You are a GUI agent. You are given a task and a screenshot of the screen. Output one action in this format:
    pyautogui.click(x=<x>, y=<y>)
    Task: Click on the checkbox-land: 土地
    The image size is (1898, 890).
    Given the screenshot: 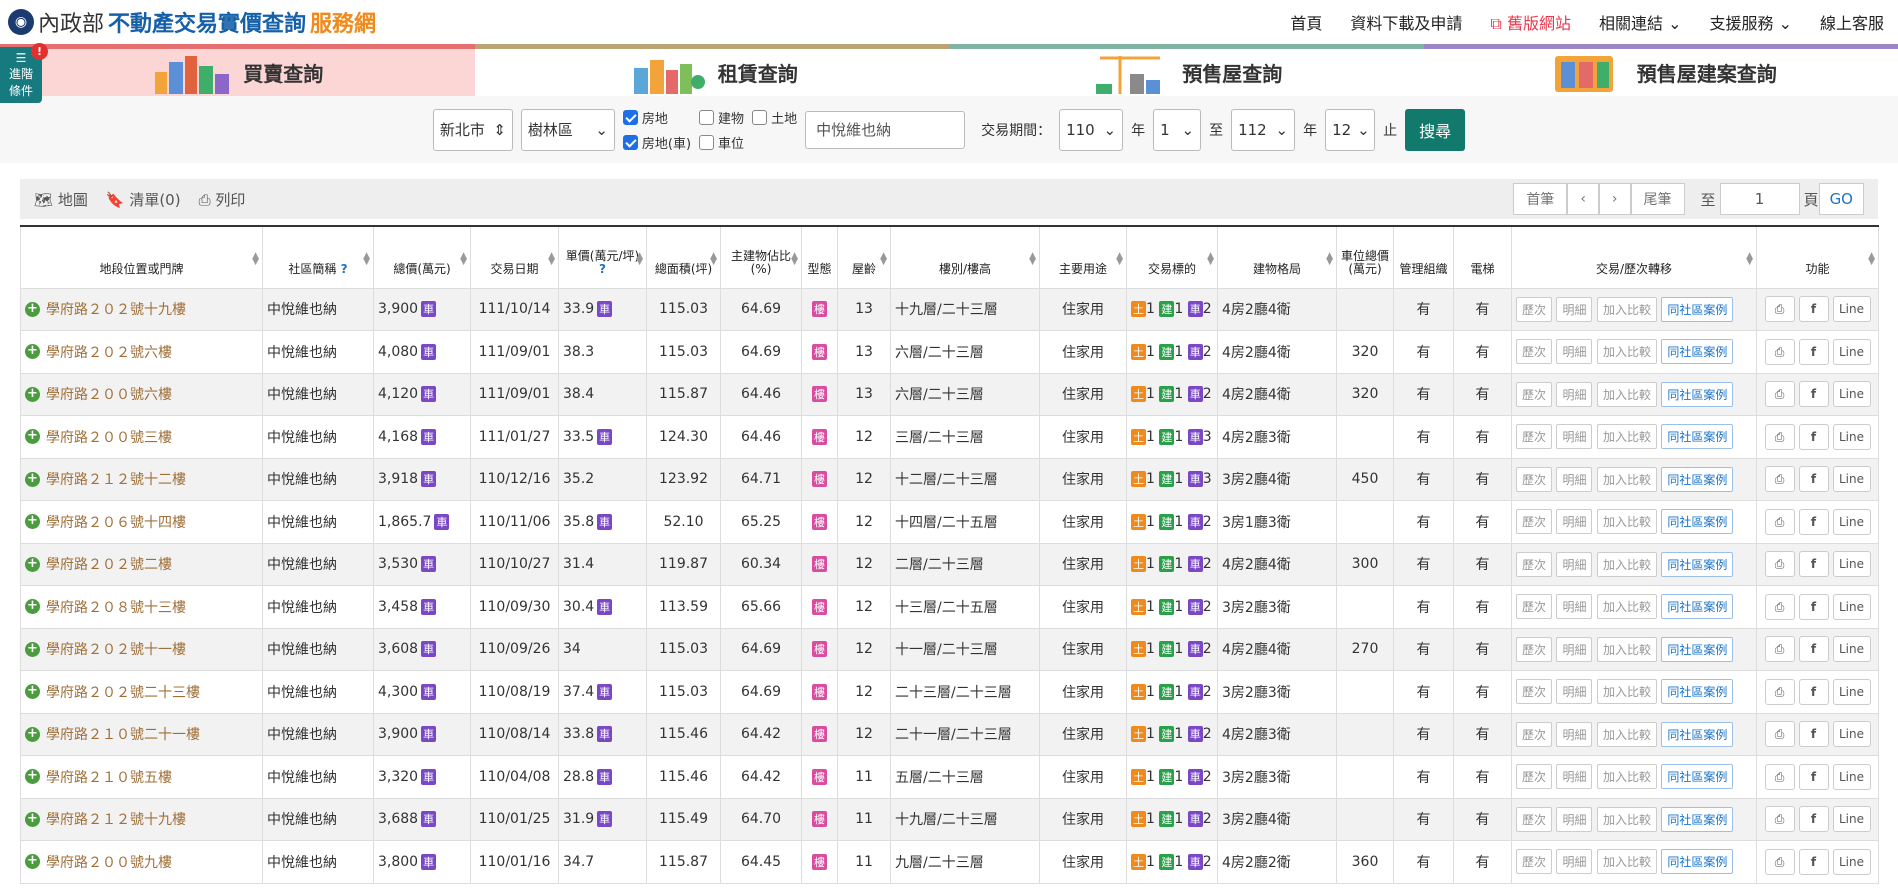 What is the action you would take?
    pyautogui.click(x=774, y=117)
    